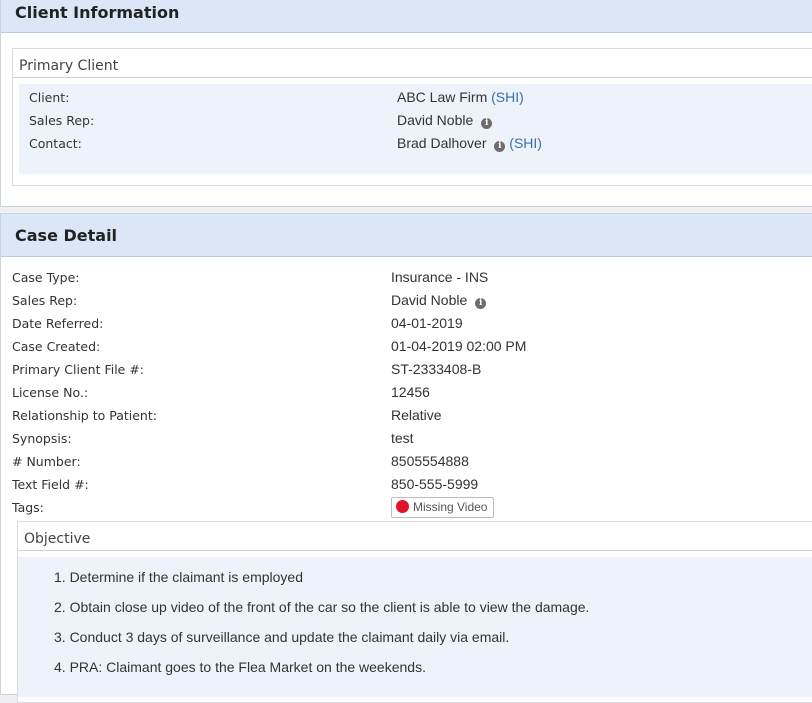 This screenshot has width=812, height=703. What do you see at coordinates (406, 235) in the screenshot?
I see `case-detail-title: Case Detail` at bounding box center [406, 235].